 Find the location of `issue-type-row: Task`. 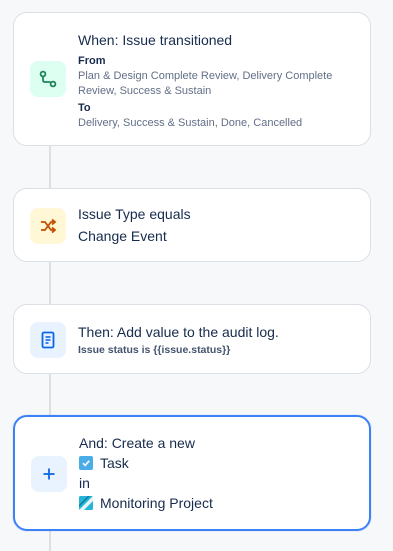

issue-type-row: Task is located at coordinates (217, 463).